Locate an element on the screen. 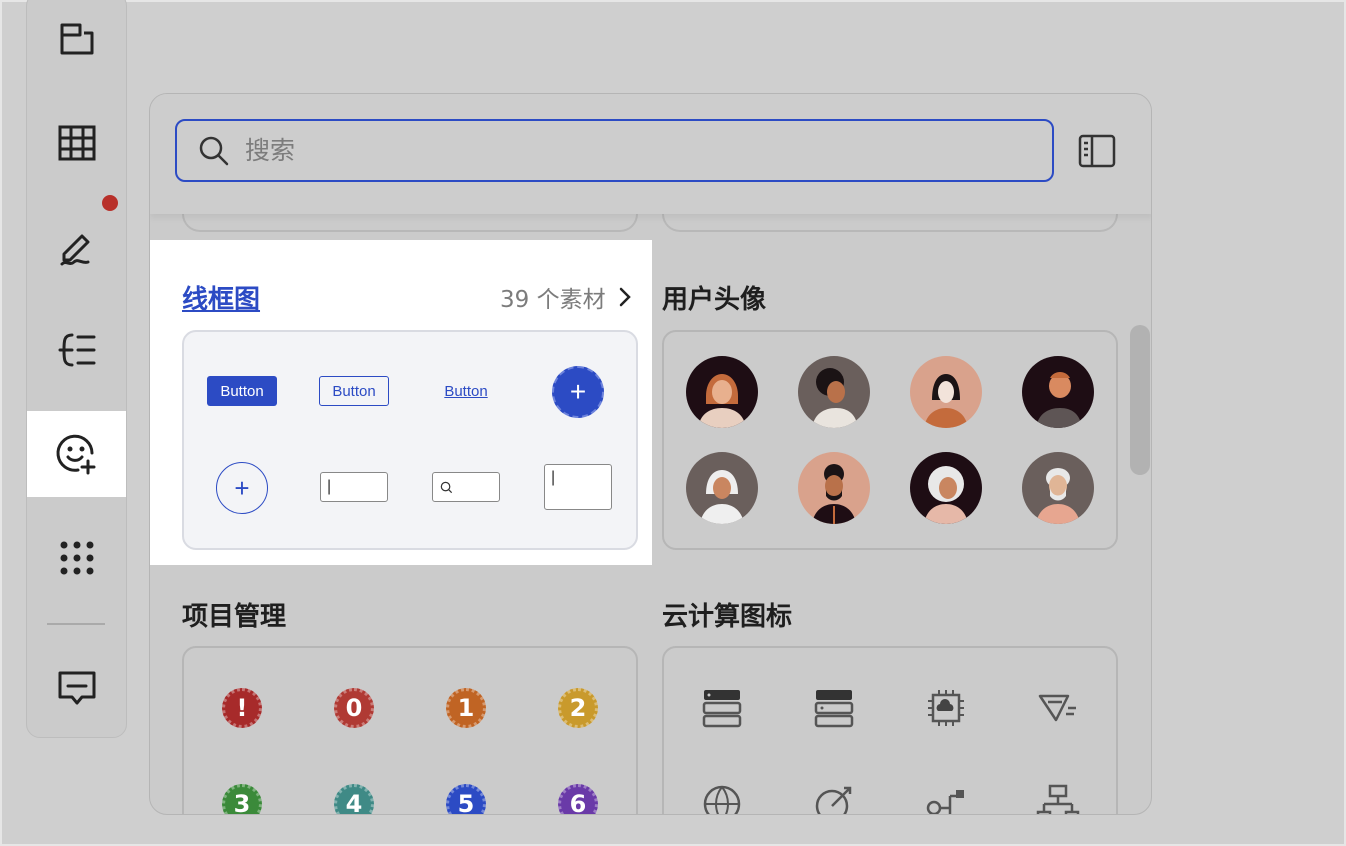  smile-plus-icon is located at coordinates (75, 454).